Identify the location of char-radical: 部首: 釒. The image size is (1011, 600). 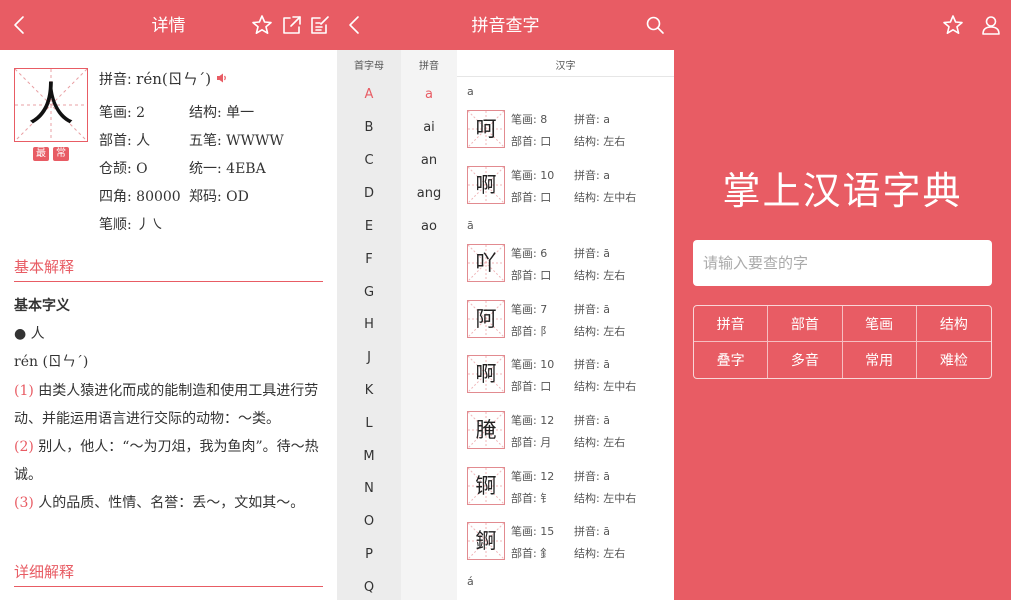
(531, 553).